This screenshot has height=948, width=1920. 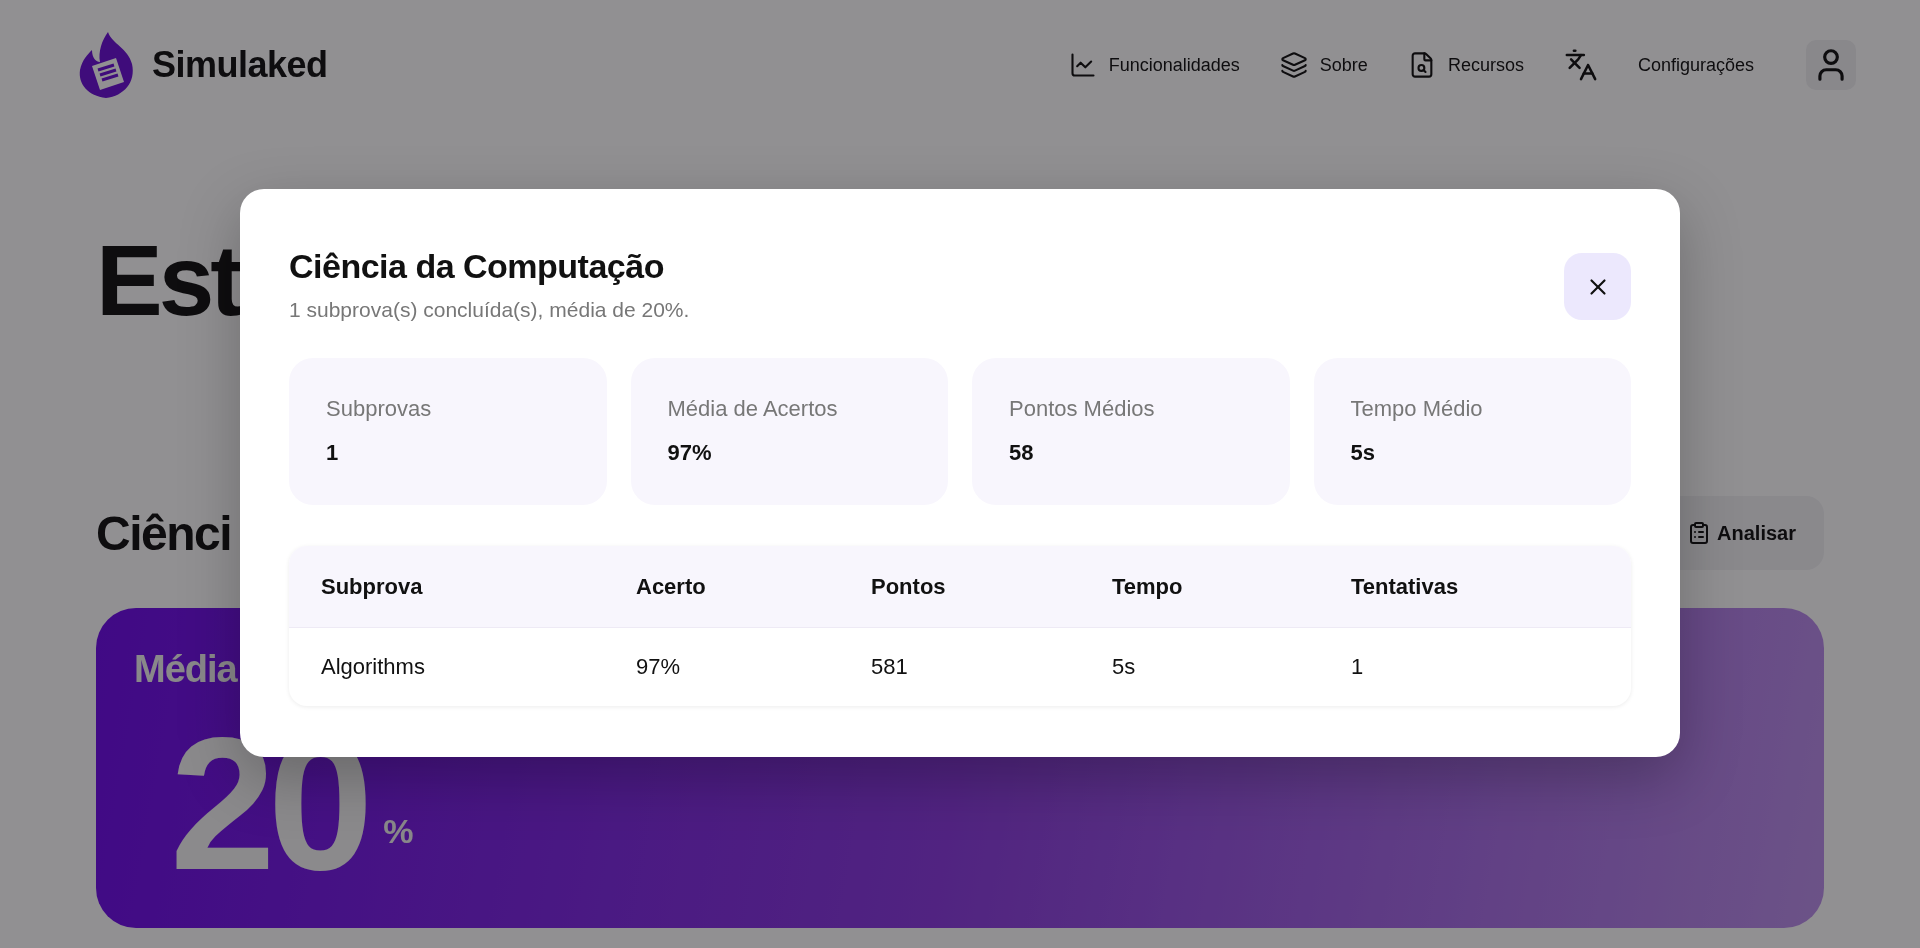 I want to click on nav-link: Recursos, so click(x=1465, y=65).